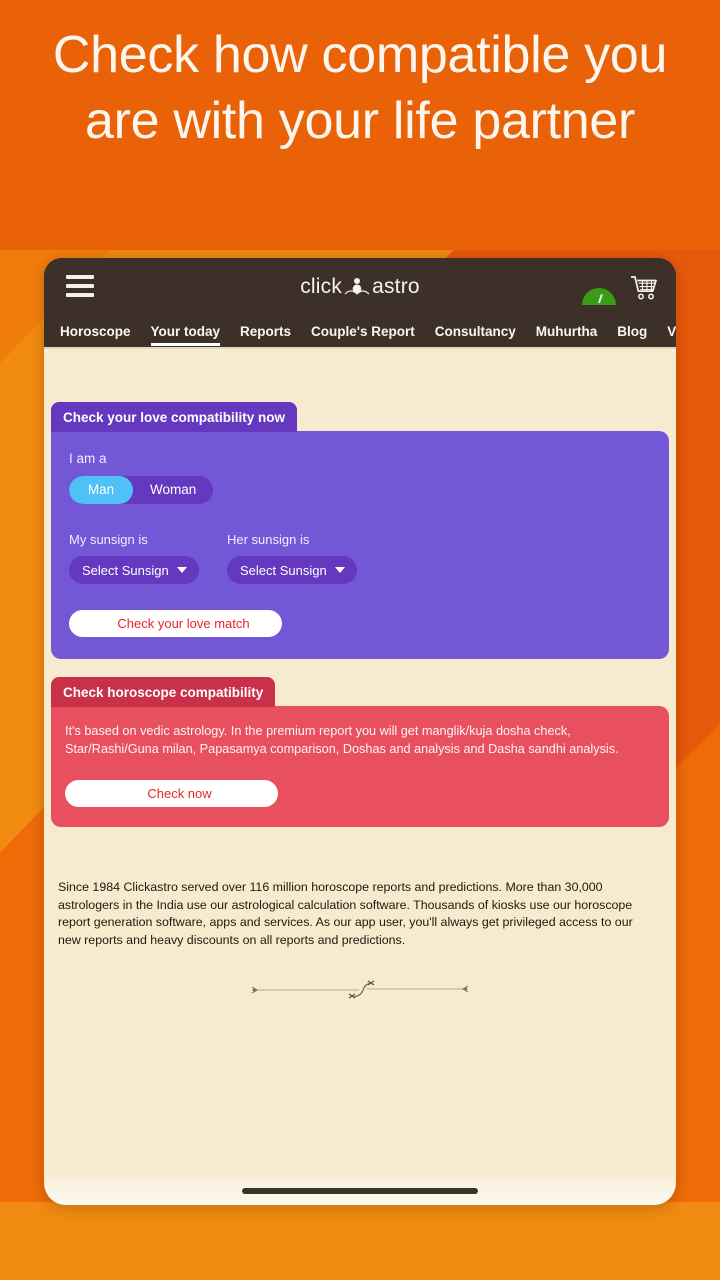  I want to click on nav-tab-horoscope: Horoscope, so click(95, 331).